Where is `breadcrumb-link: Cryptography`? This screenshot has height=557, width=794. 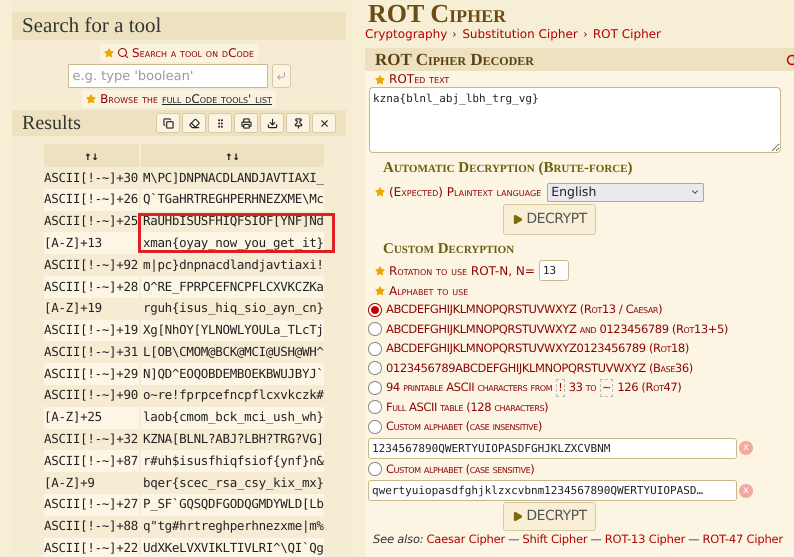
breadcrumb-link: Cryptography is located at coordinates (406, 34).